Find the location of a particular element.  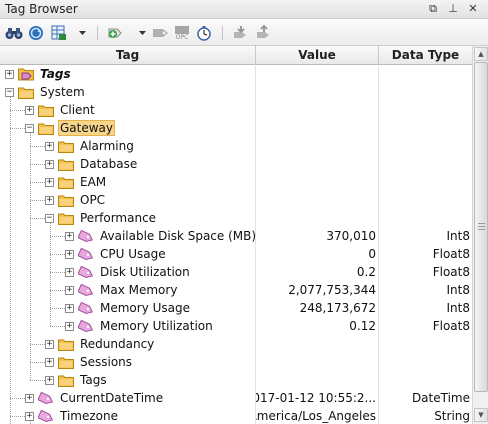

tag-name: Client is located at coordinates (77, 110).